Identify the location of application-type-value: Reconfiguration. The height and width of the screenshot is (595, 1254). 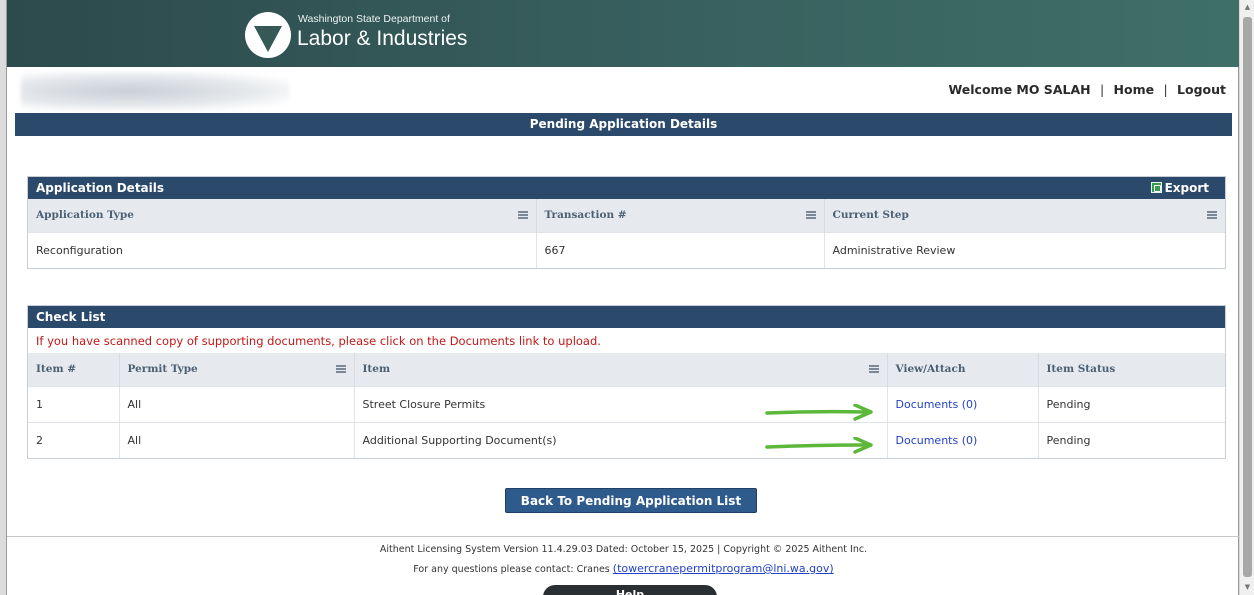
(282, 249).